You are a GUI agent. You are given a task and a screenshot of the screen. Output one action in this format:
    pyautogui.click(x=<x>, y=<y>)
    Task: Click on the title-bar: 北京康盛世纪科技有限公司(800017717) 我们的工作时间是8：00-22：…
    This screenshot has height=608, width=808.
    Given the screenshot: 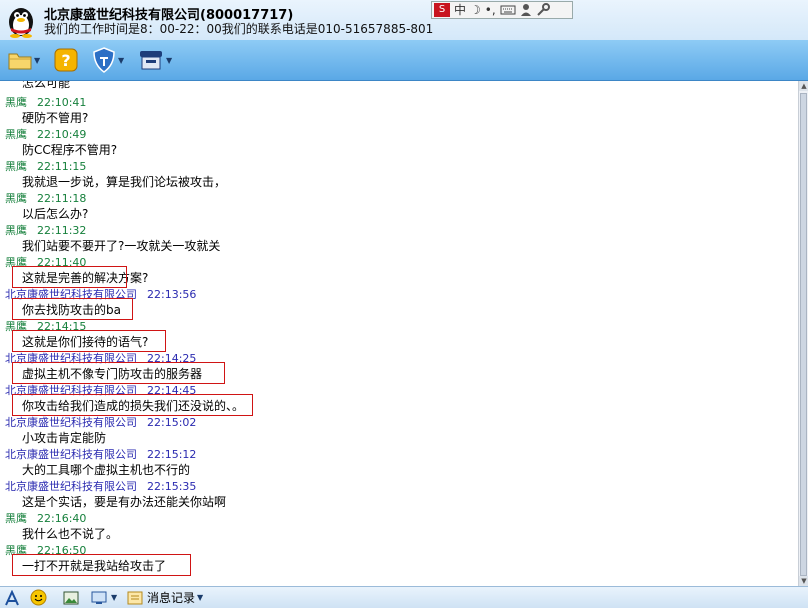 What is the action you would take?
    pyautogui.click(x=404, y=20)
    